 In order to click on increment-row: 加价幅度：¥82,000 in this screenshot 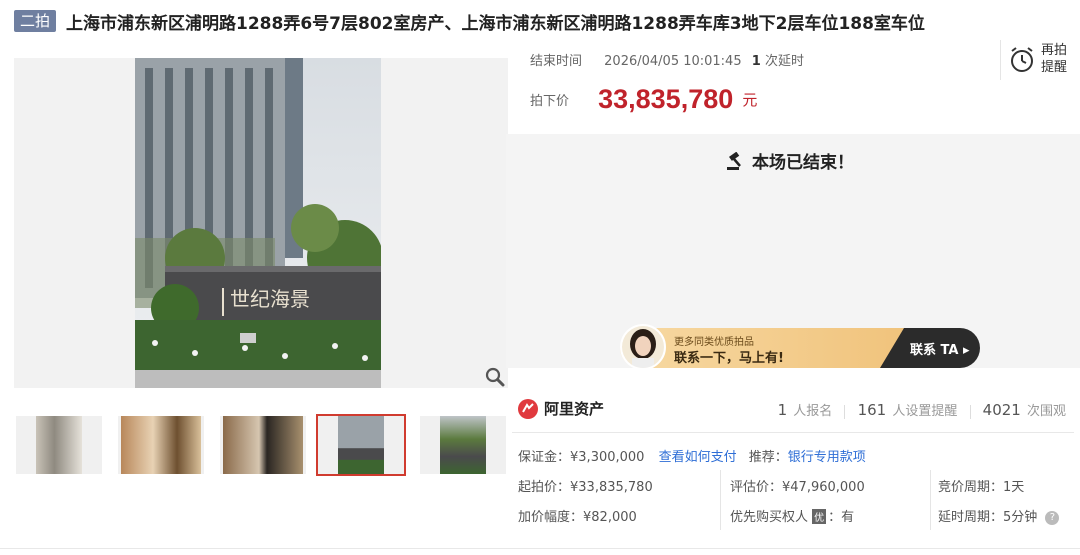, I will do `click(577, 515)`.